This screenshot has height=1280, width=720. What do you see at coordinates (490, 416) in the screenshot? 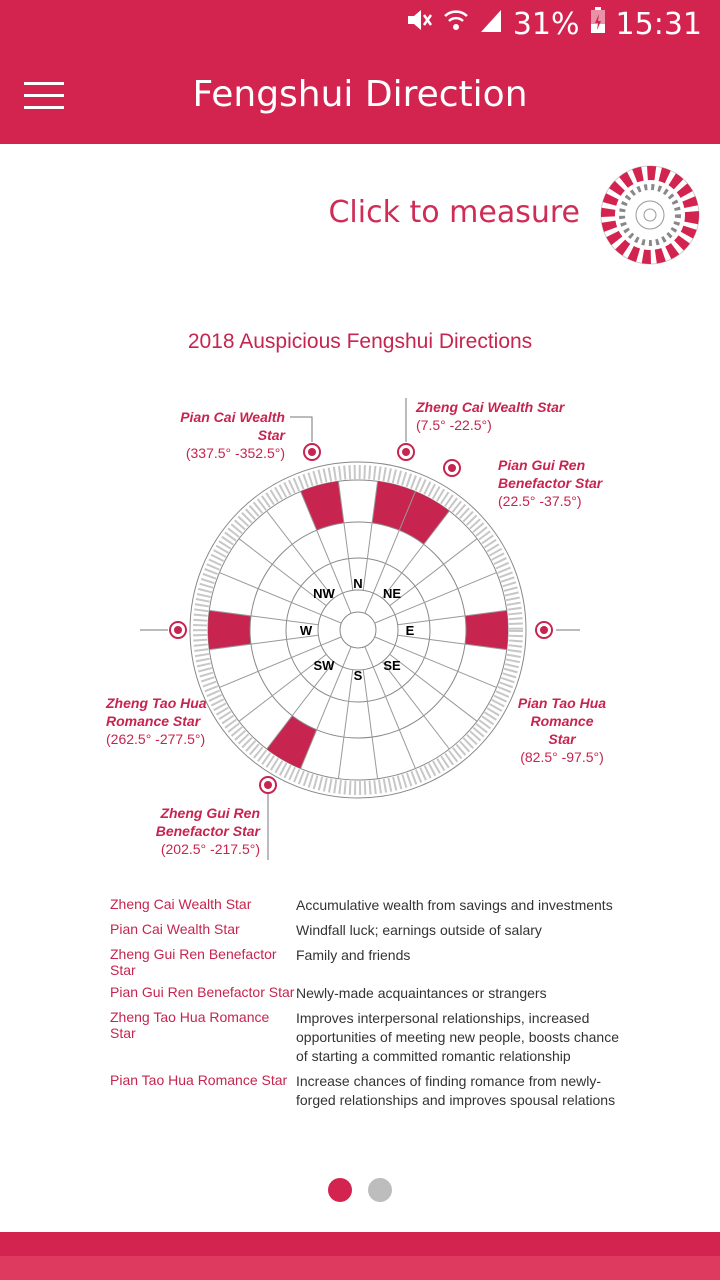
I see `star-label-zheng-cai: Zheng Cai Wealth Star (7.5° -22.5°)` at bounding box center [490, 416].